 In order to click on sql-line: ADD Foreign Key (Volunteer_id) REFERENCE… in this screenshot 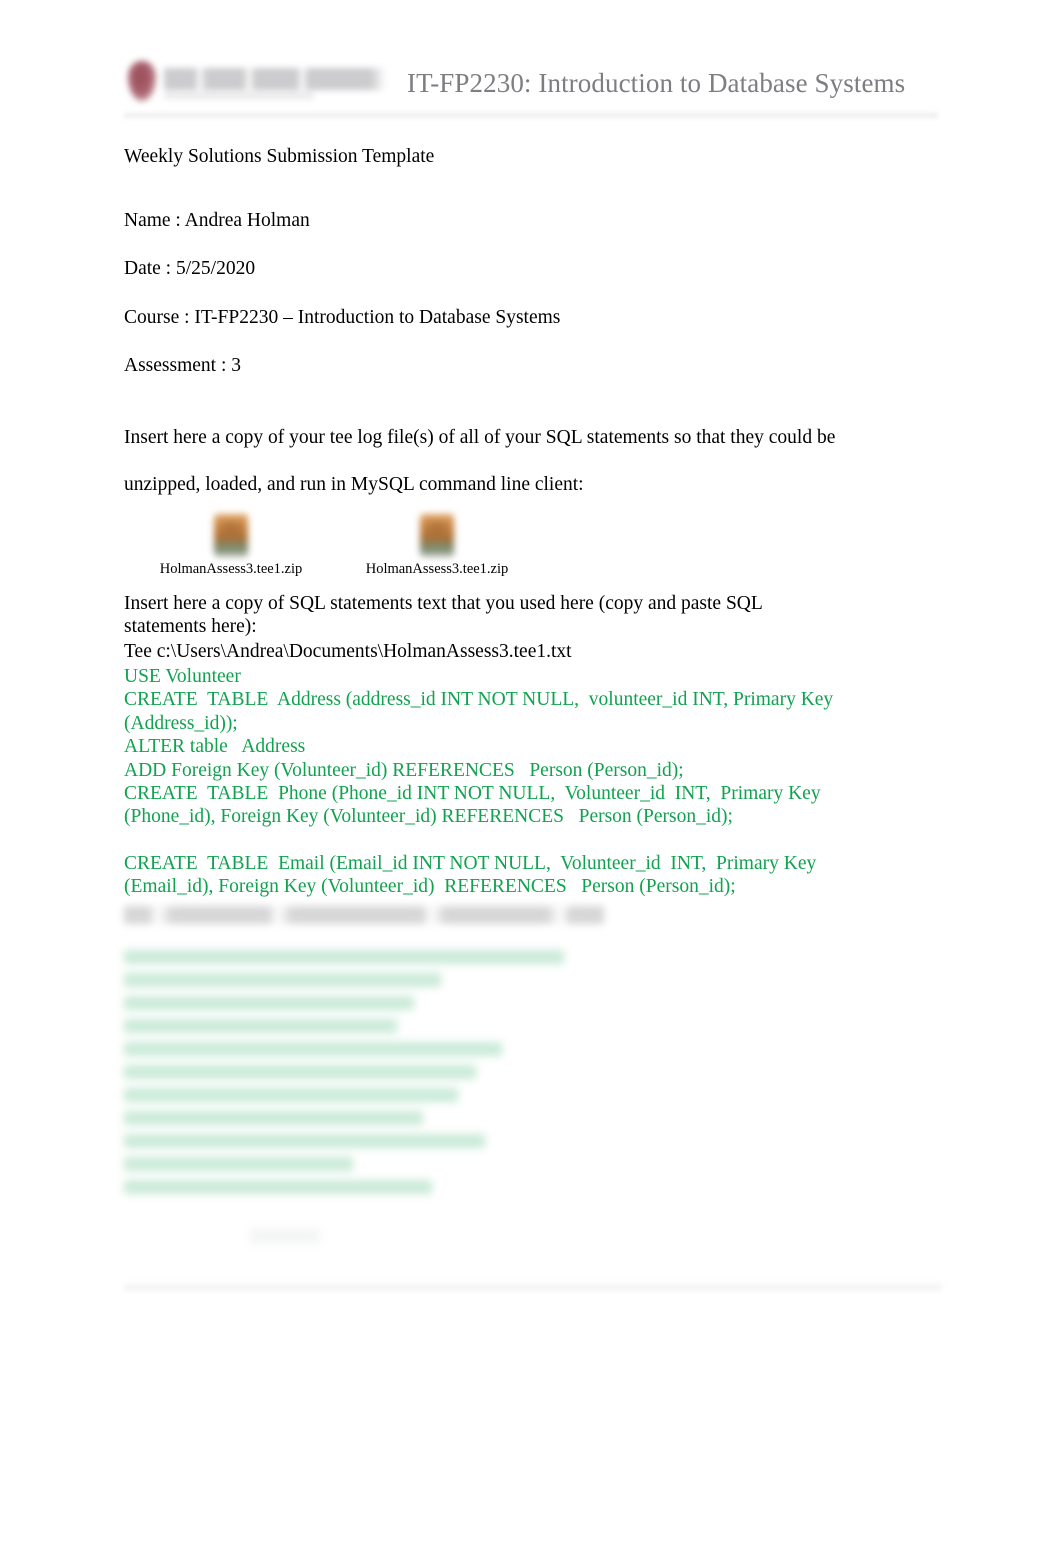, I will do `click(404, 770)`.